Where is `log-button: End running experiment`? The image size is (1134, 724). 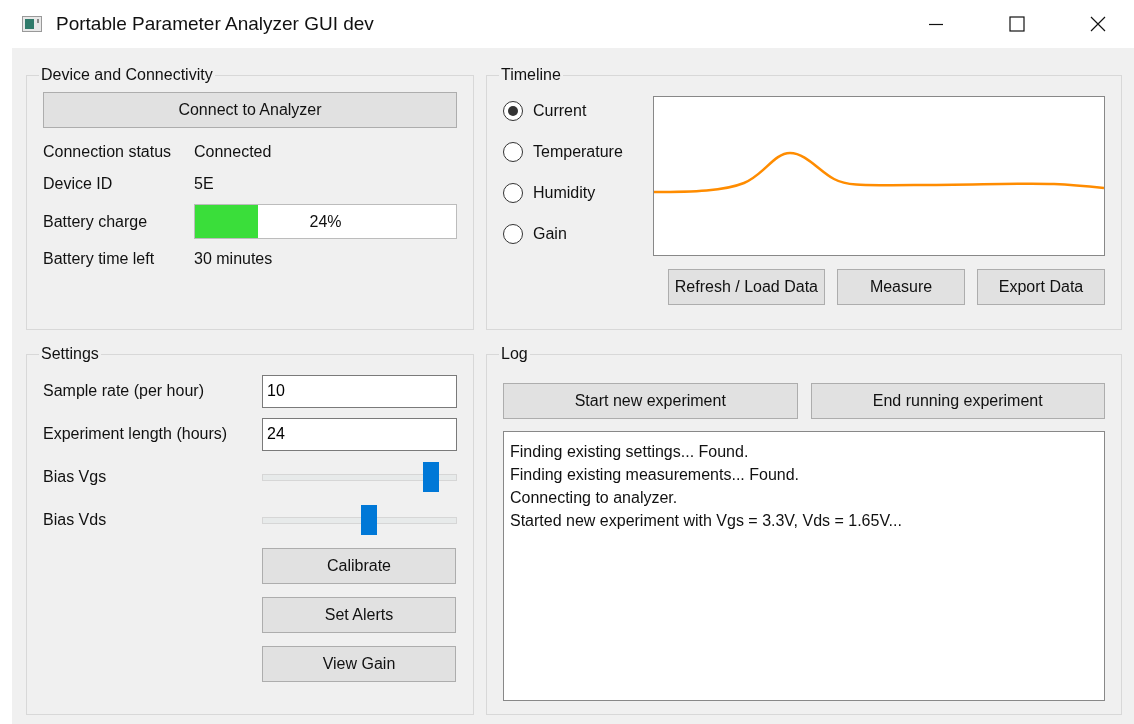
log-button: End running experiment is located at coordinates (957, 401).